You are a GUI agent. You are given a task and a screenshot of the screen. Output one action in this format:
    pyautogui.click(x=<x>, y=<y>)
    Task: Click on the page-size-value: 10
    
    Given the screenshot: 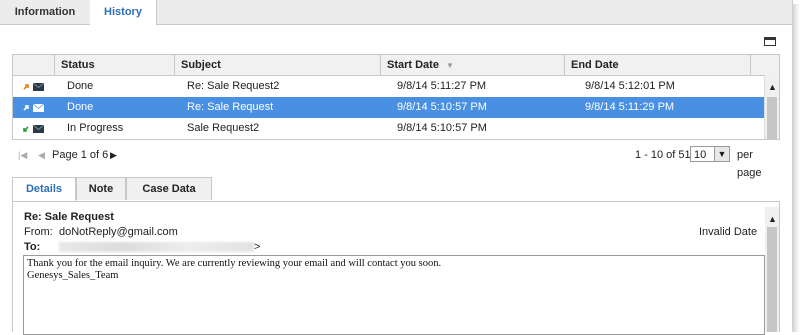 What is the action you would take?
    pyautogui.click(x=700, y=155)
    